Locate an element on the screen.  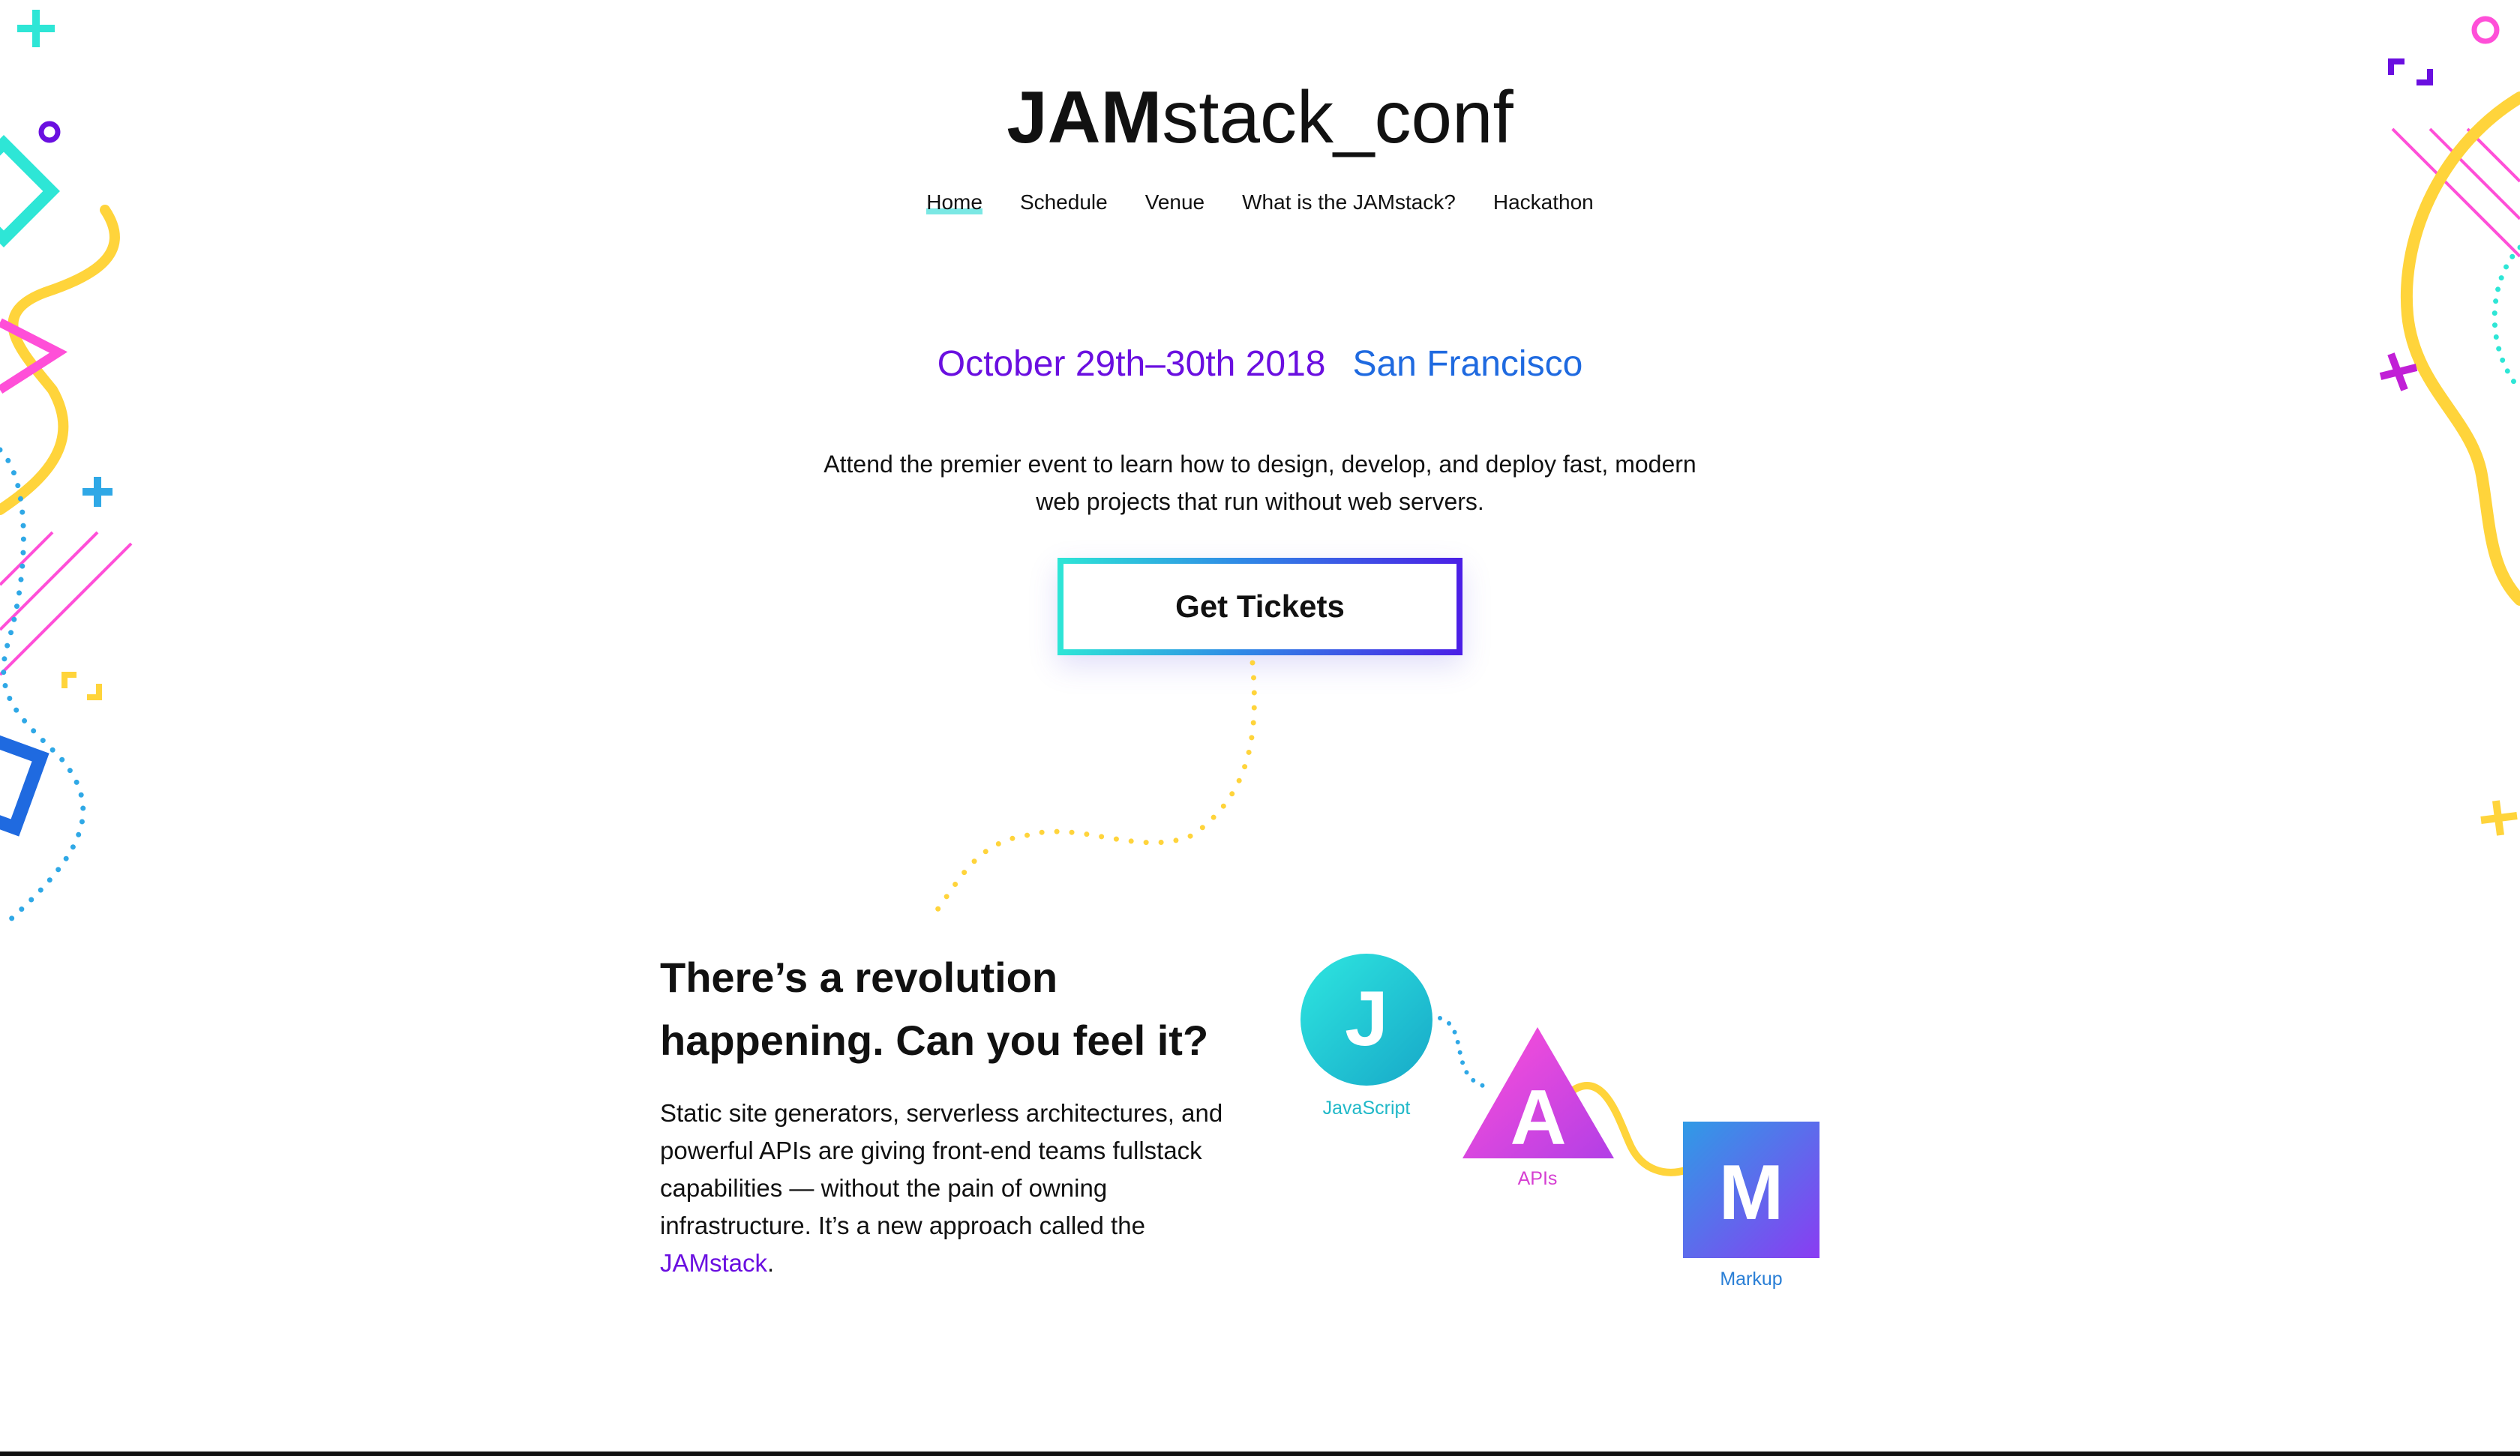
nav-item-home: Home is located at coordinates (954, 202).